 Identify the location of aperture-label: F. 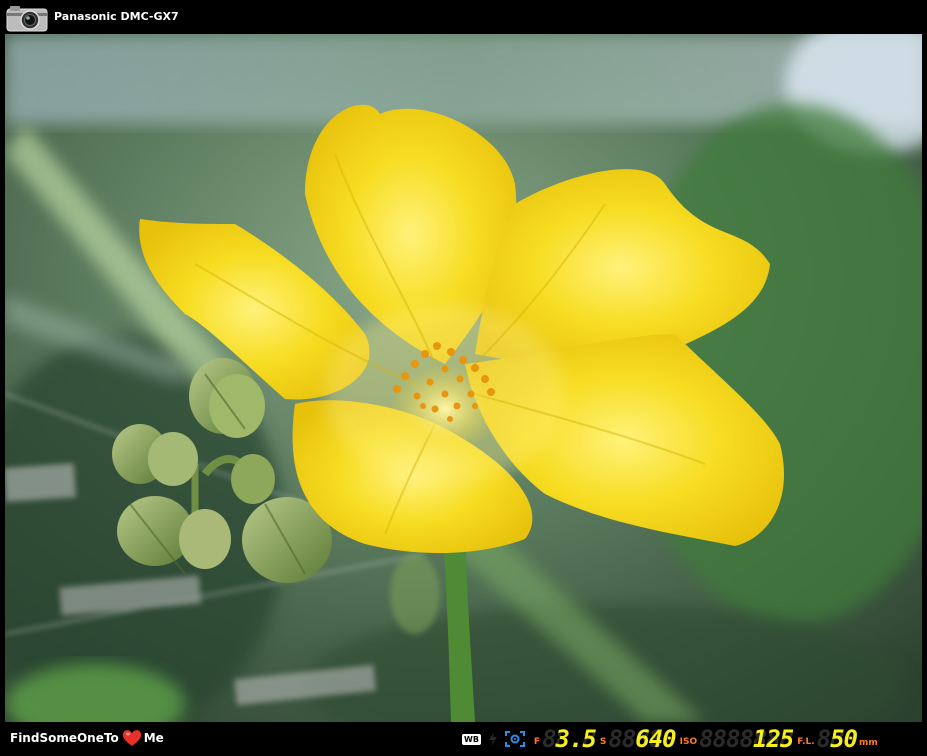
(537, 742).